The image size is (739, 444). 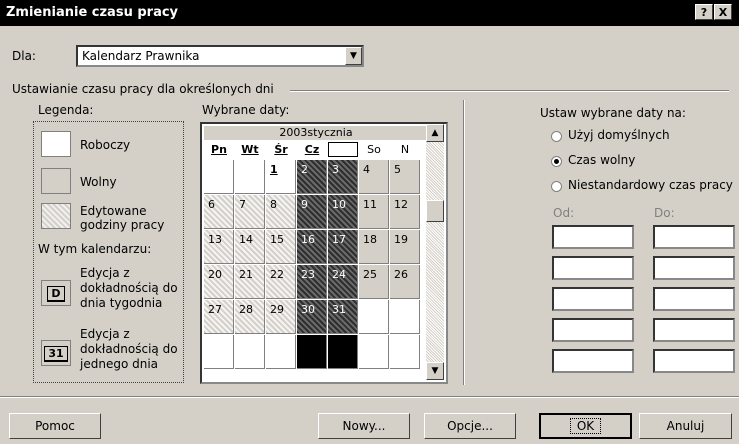 What do you see at coordinates (250, 282) in the screenshot?
I see `calendar-day: 21` at bounding box center [250, 282].